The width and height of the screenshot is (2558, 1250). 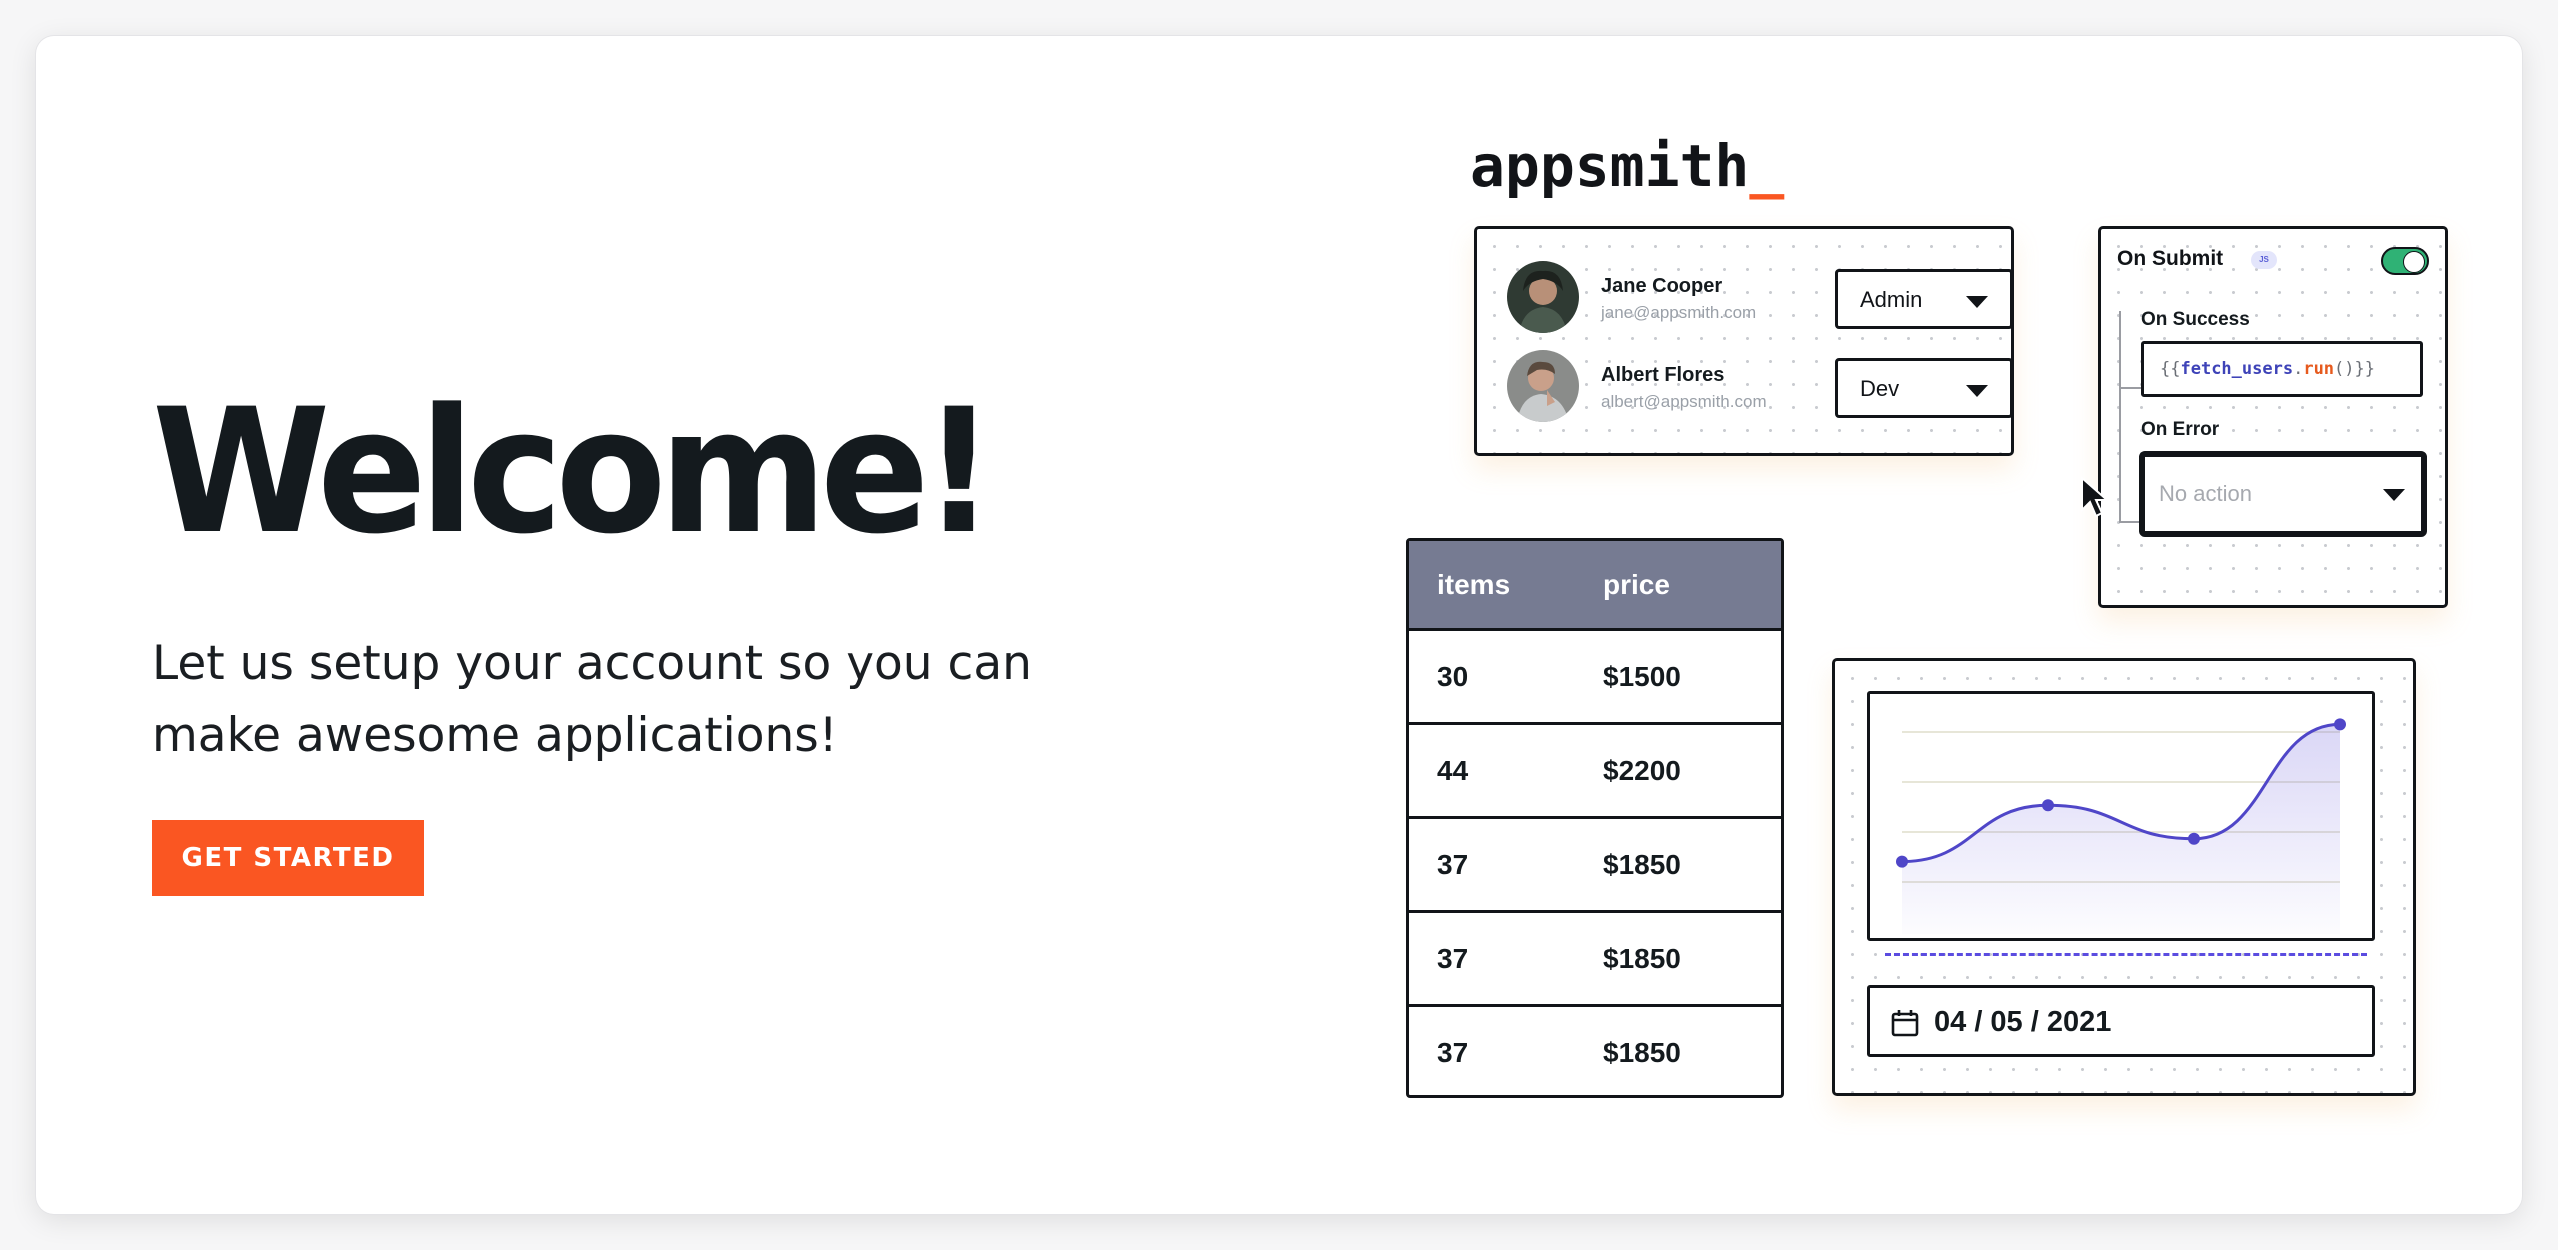 What do you see at coordinates (2023, 1022) in the screenshot?
I see `date-value: 04 / 05 / 2021` at bounding box center [2023, 1022].